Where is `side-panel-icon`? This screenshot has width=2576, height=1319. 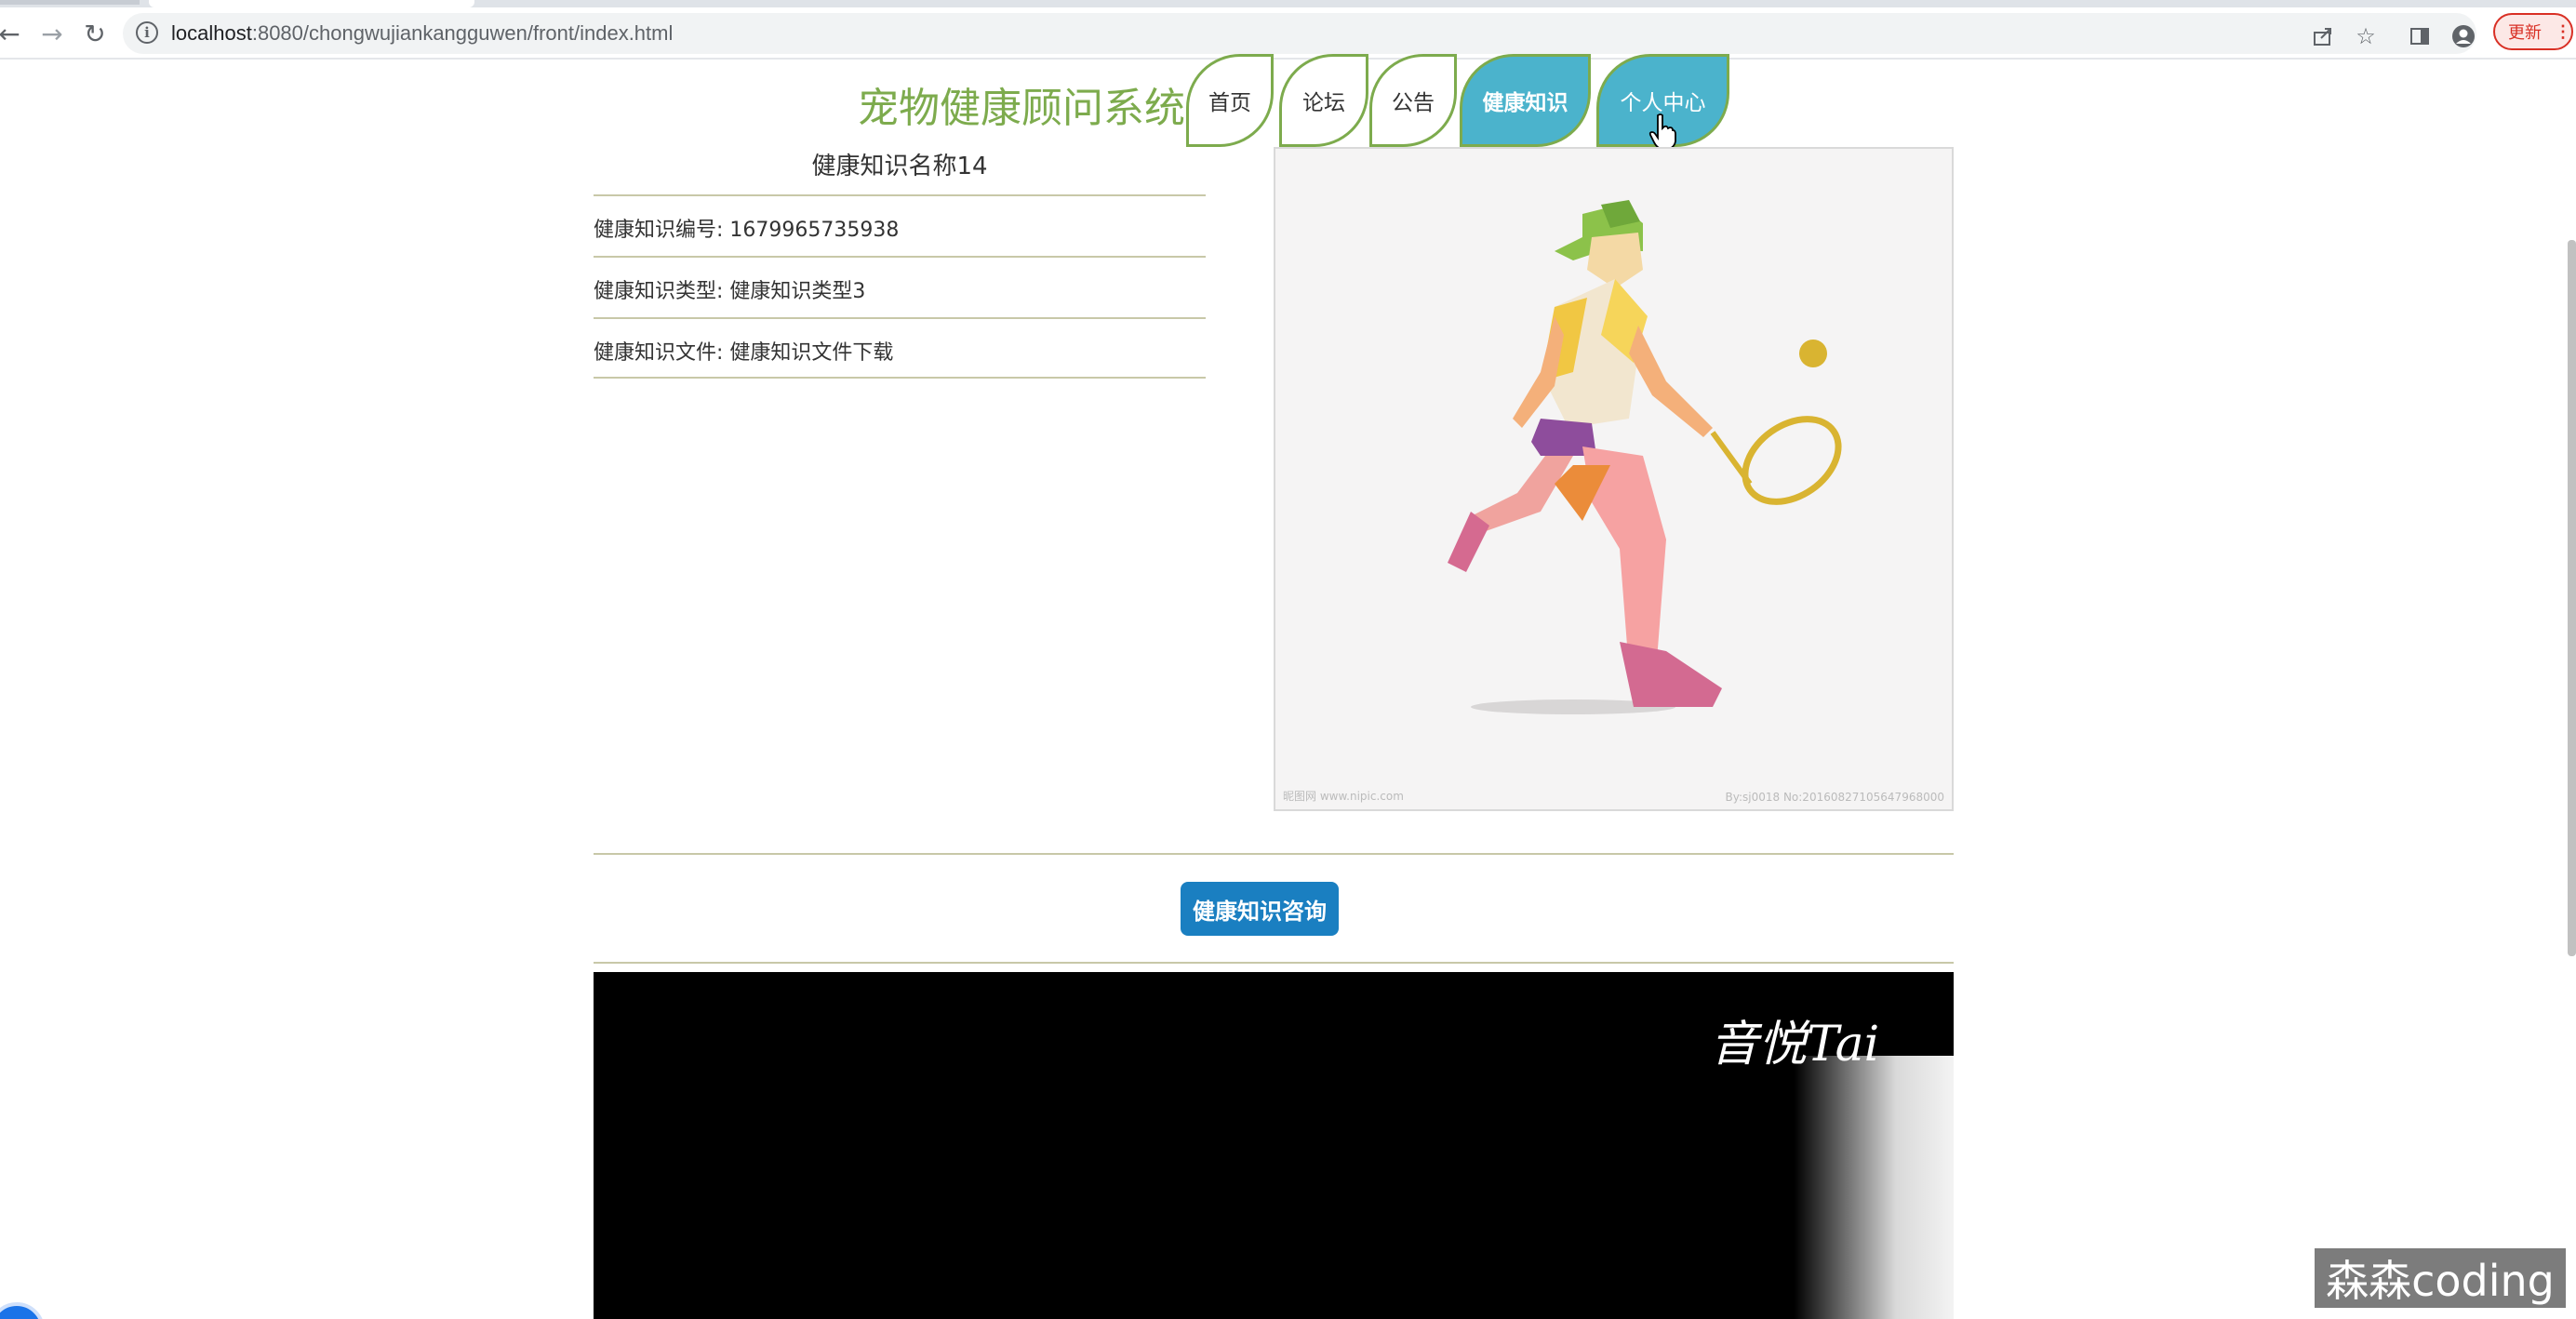 side-panel-icon is located at coordinates (2420, 36).